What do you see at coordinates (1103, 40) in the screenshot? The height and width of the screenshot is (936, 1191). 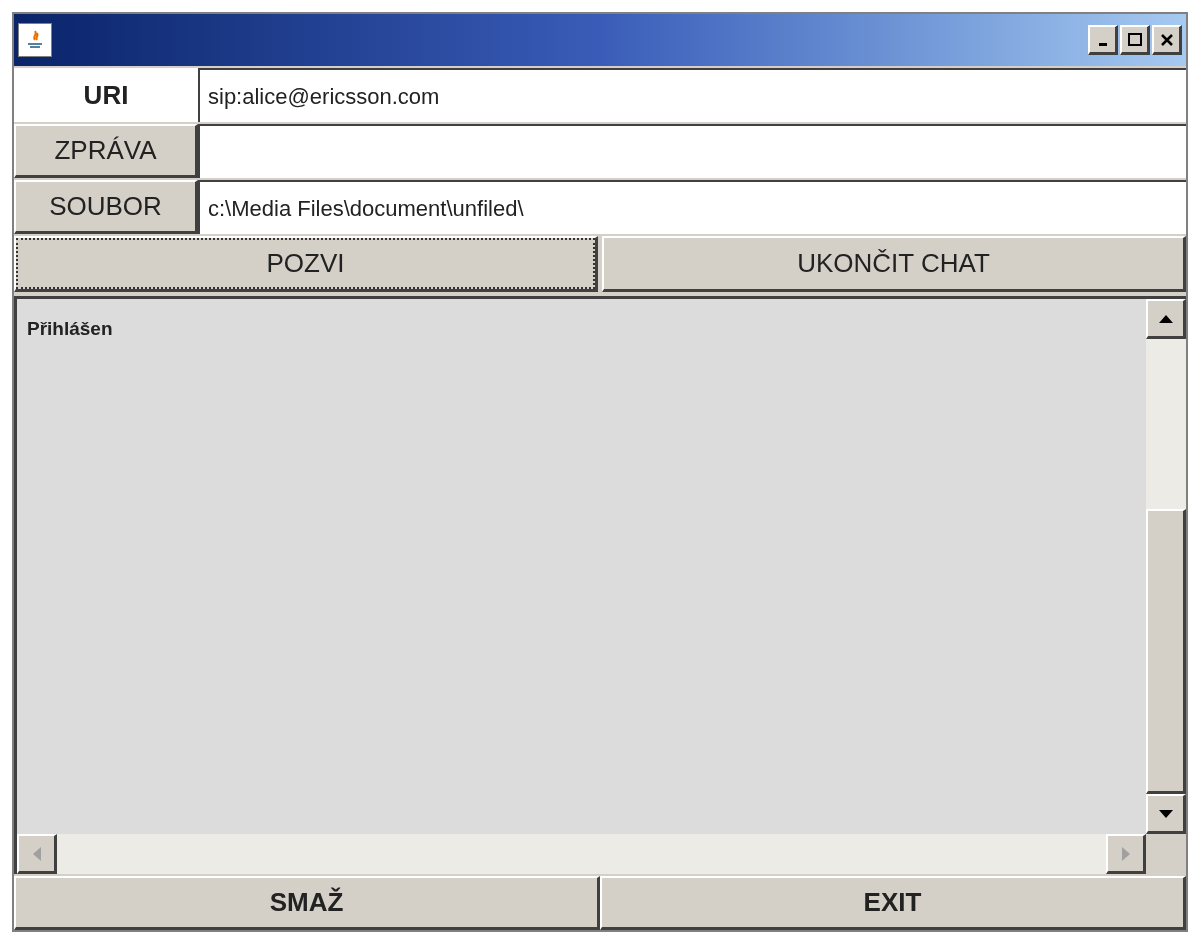 I see `minimize-button` at bounding box center [1103, 40].